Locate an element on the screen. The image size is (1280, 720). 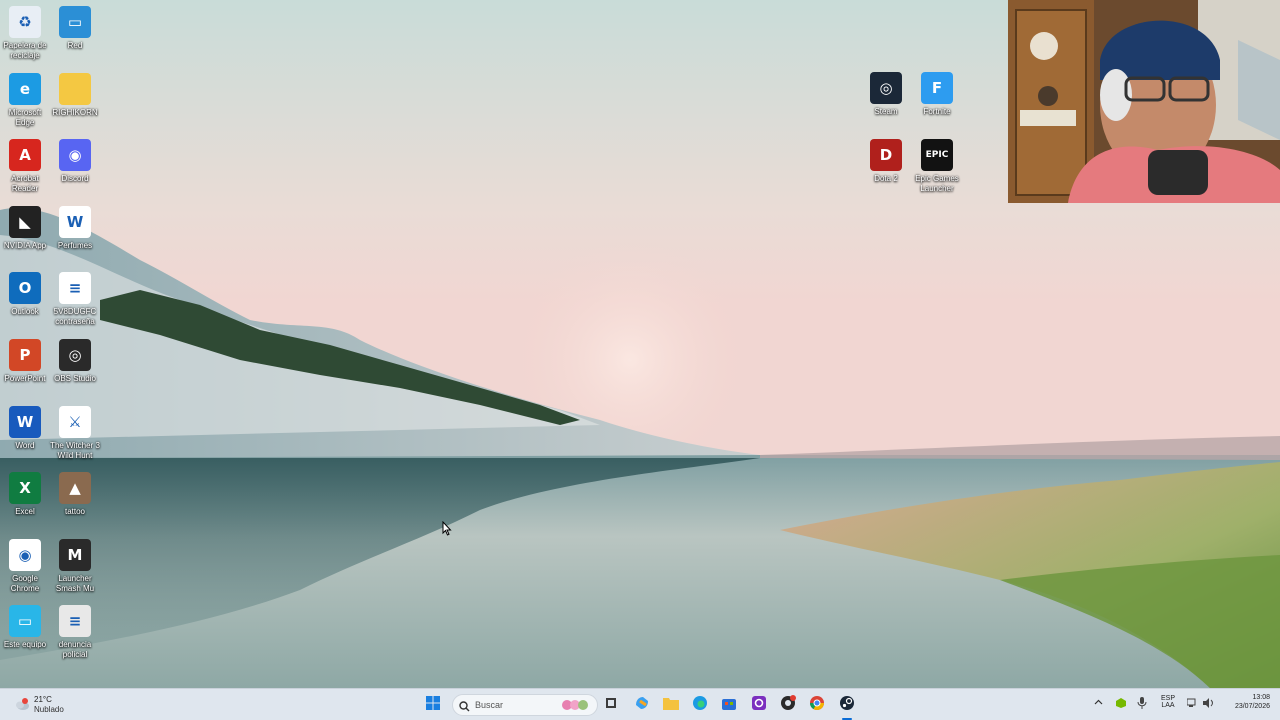
copilot-button is located at coordinates (642, 705).